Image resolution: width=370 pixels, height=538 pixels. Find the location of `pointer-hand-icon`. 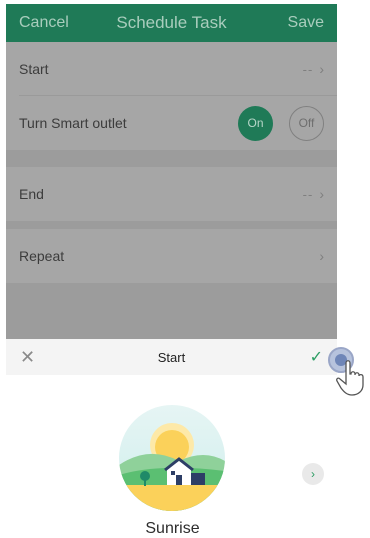

pointer-hand-icon is located at coordinates (350, 378).